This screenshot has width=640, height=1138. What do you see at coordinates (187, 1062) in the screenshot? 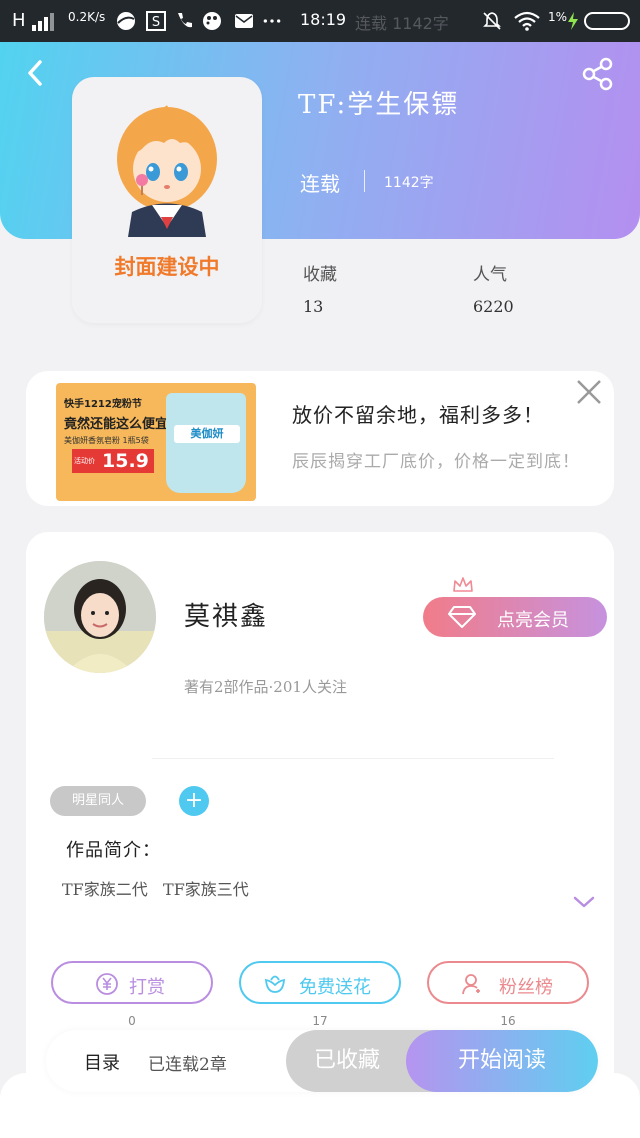
I see `chapter-status: 已连载2章` at bounding box center [187, 1062].